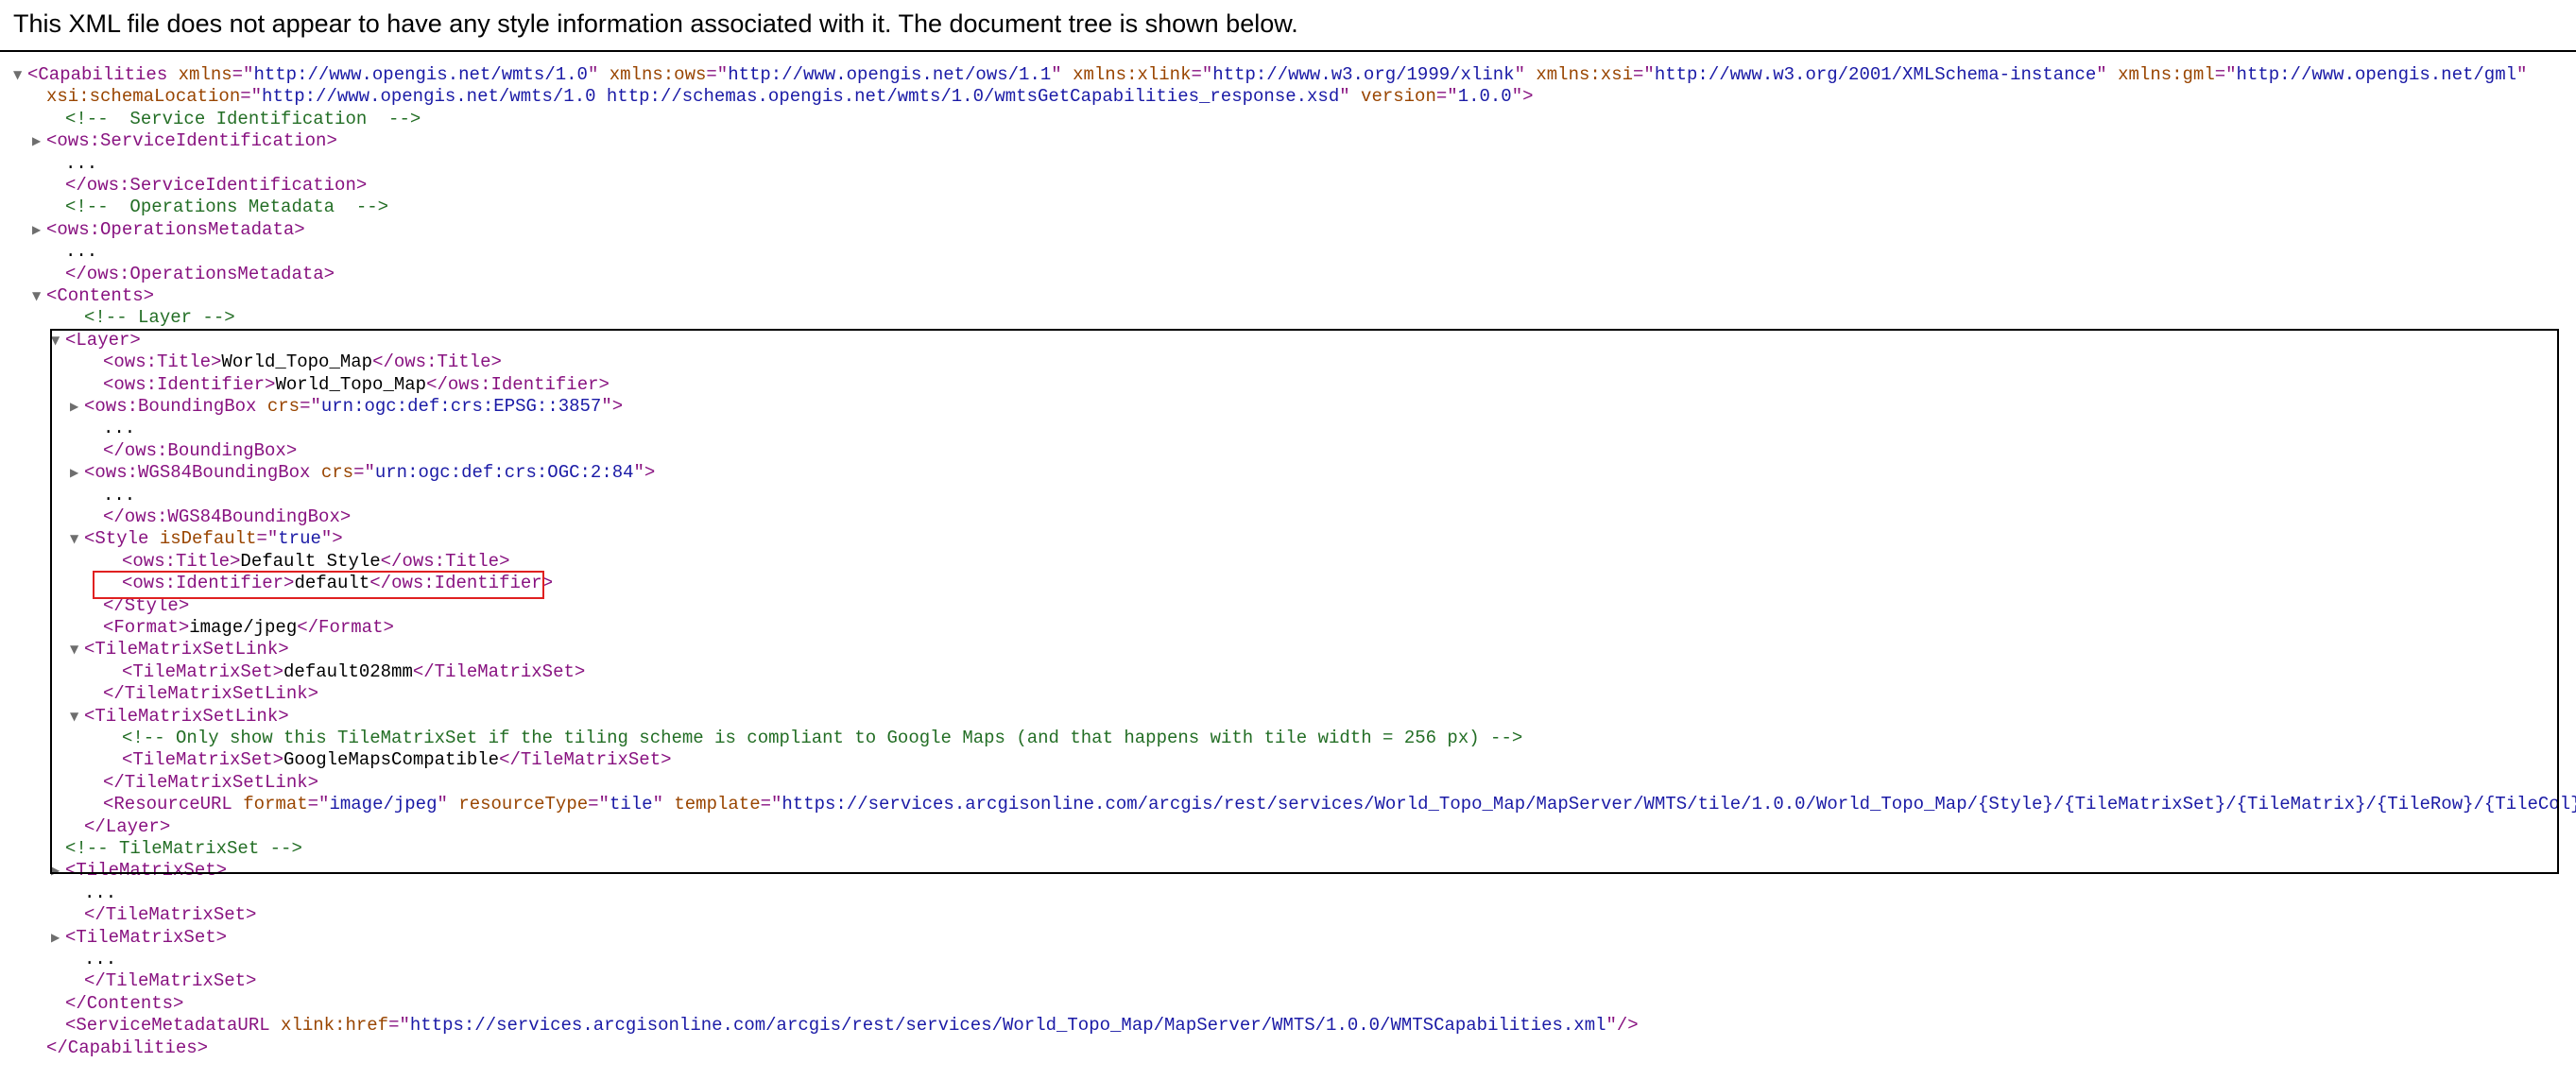  I want to click on xml-line: <!-- Service Identification -->, so click(243, 119).